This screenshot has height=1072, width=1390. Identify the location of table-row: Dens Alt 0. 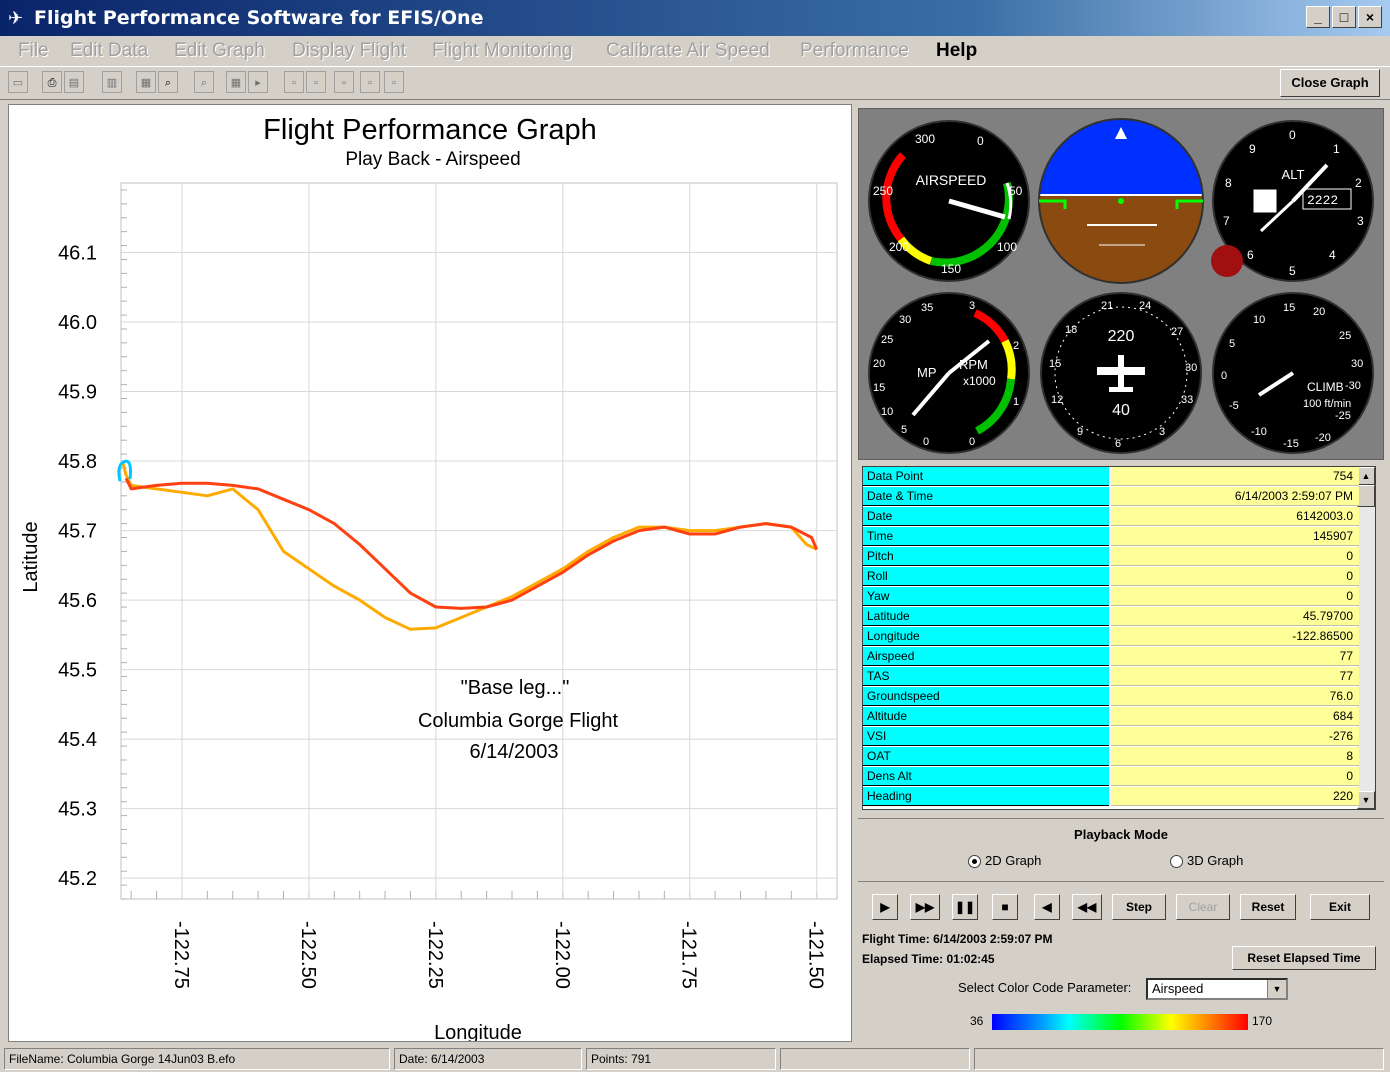
(1111, 777).